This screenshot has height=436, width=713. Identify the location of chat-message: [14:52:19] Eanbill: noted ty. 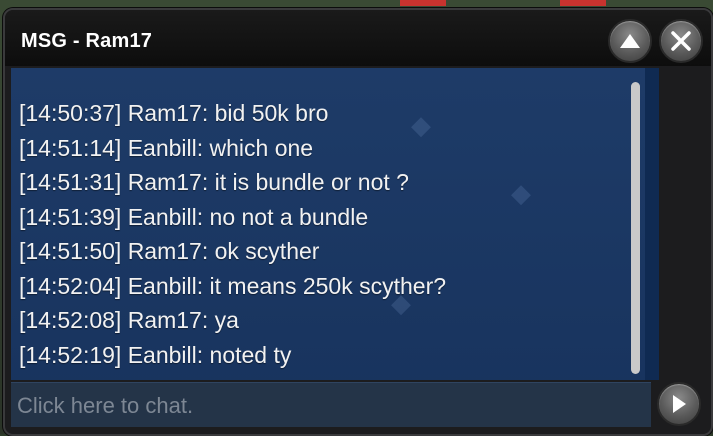
(155, 354).